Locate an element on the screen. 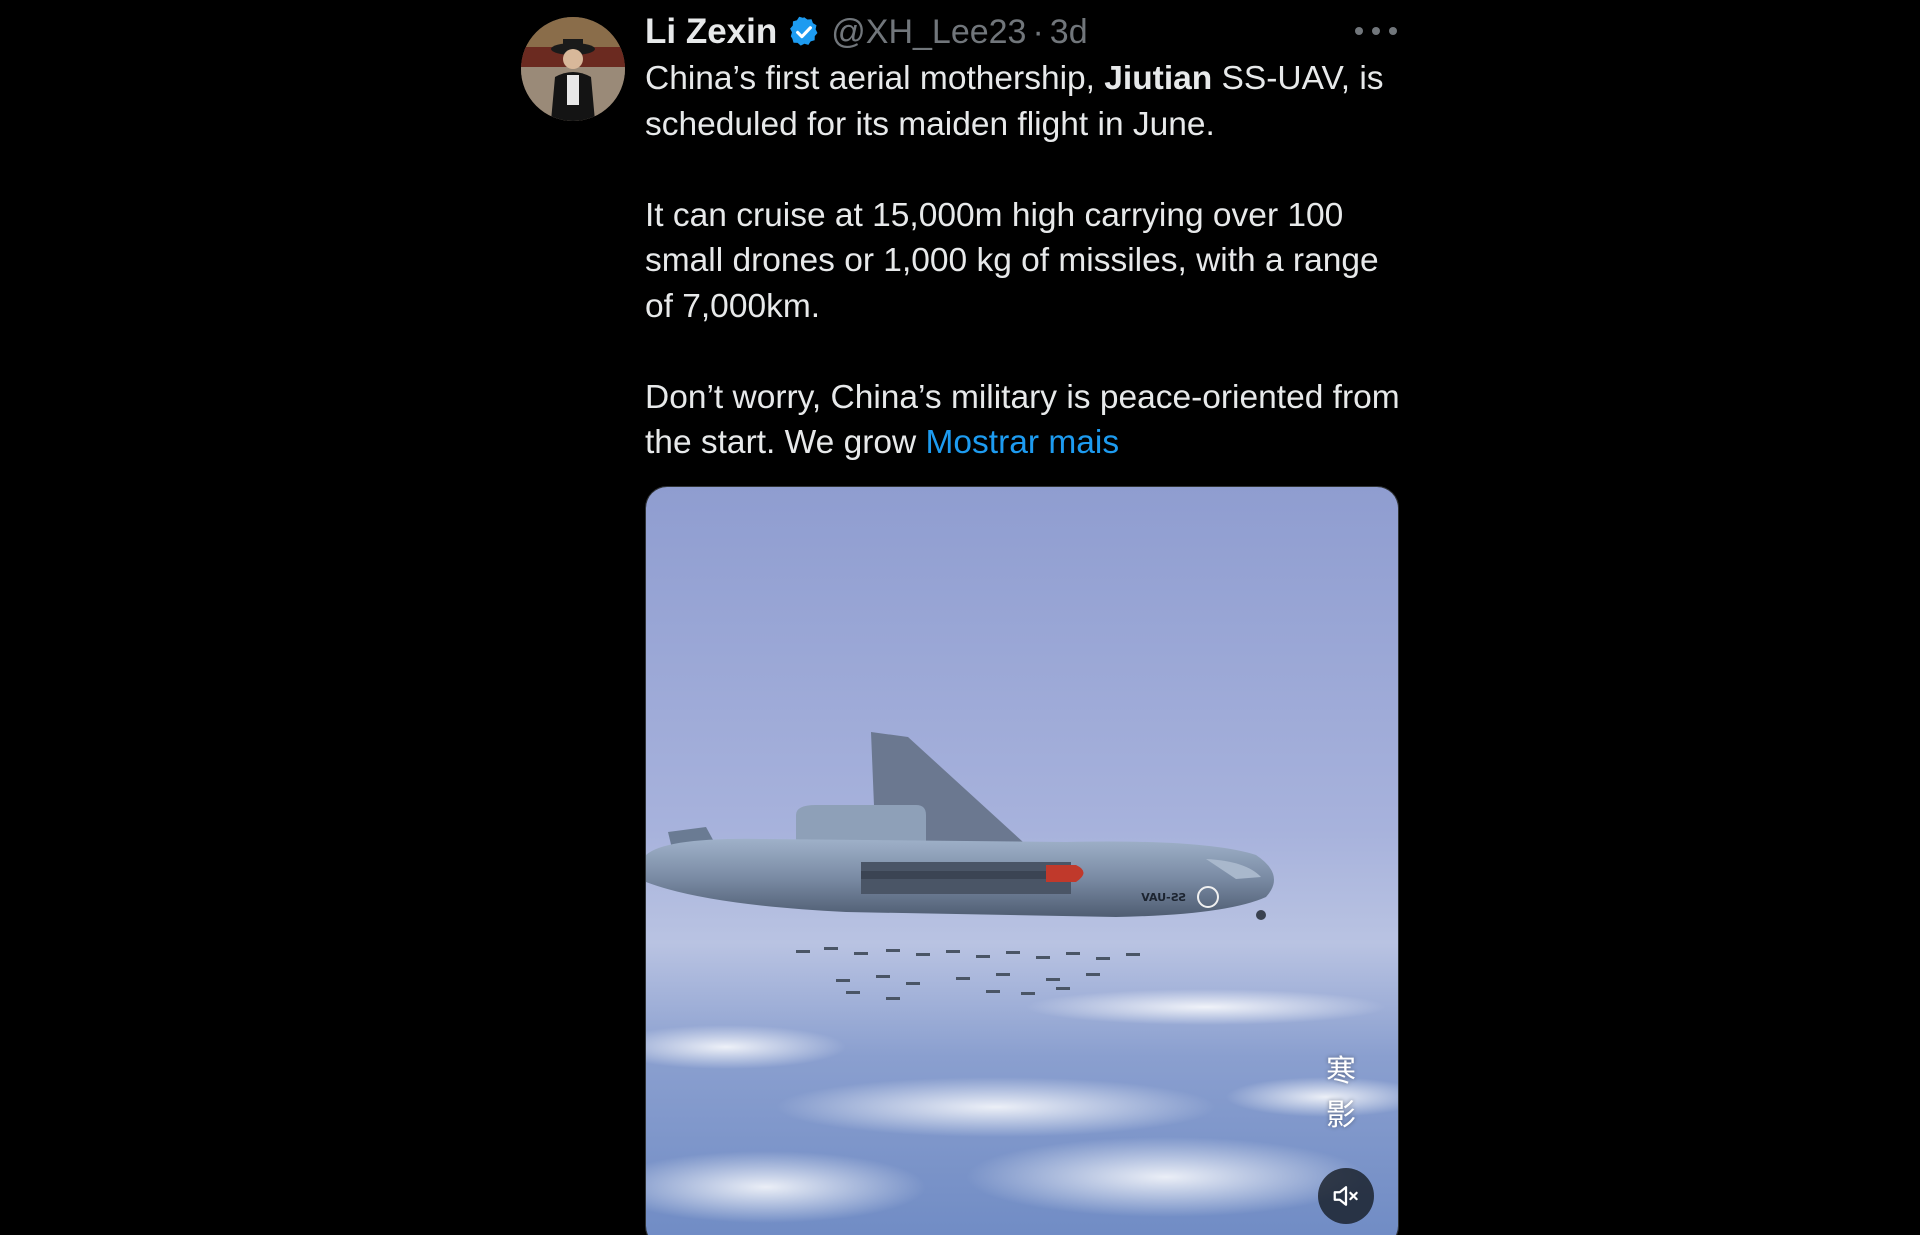 The width and height of the screenshot is (1920, 1235). tweet-header: Li Zexin @XH_Lee23 · 3d is located at coordinates (866, 32).